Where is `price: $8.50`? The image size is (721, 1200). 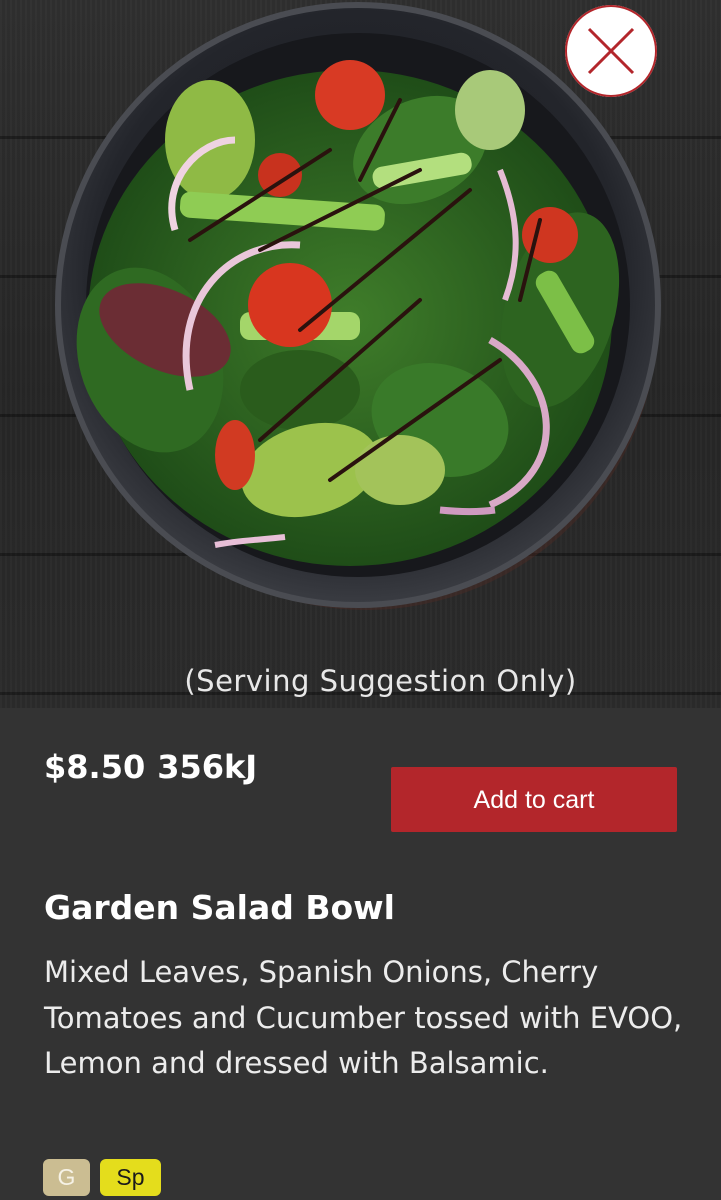
price: $8.50 is located at coordinates (95, 767).